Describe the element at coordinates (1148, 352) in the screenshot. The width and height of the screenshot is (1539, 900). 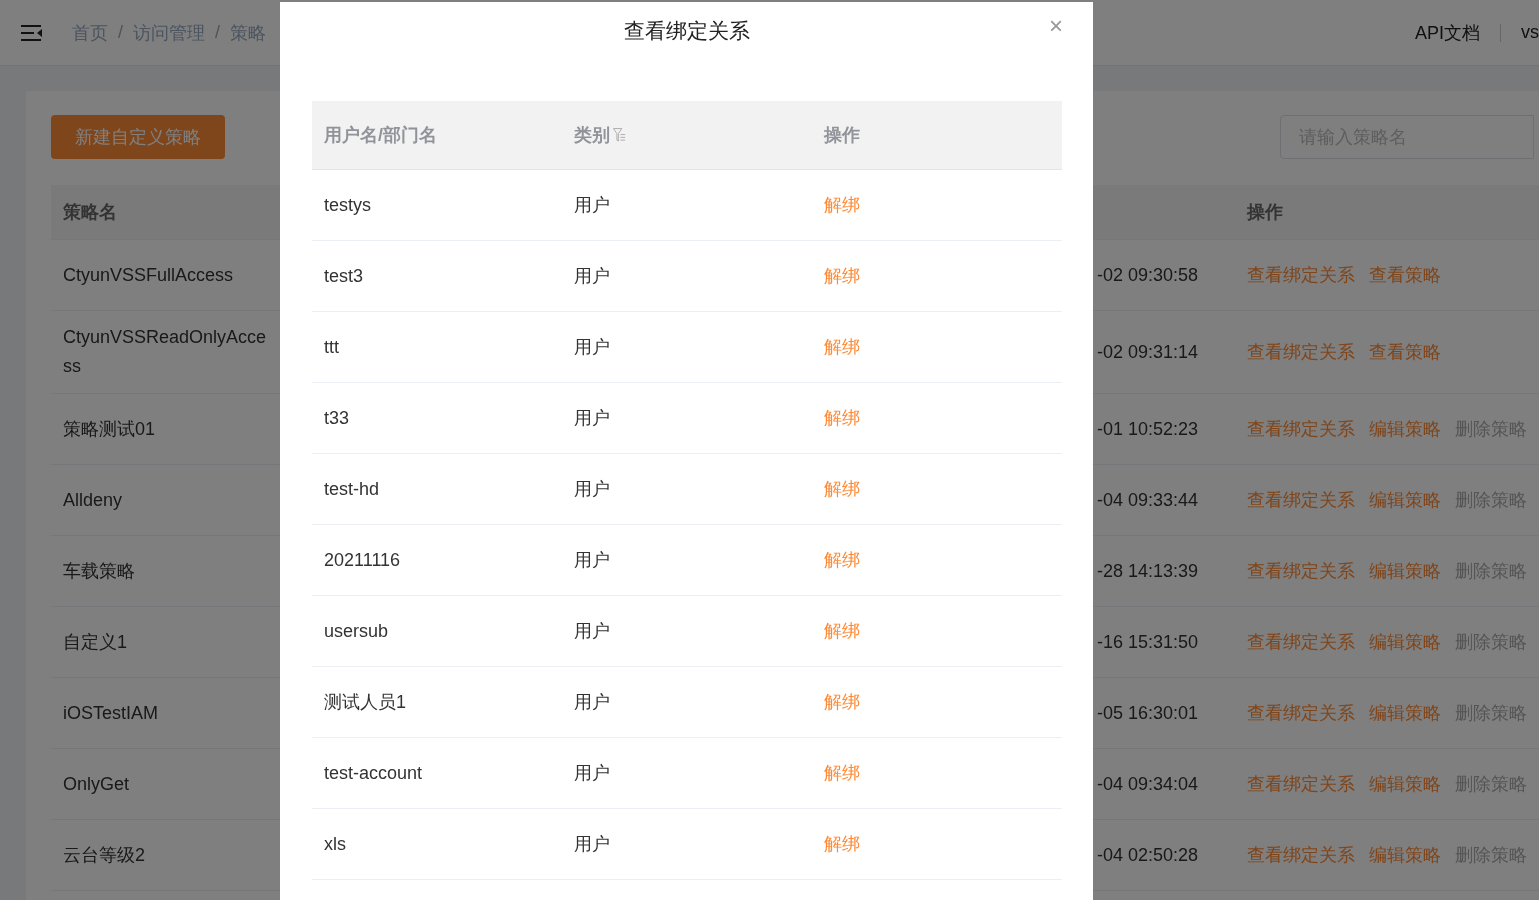
I see `created-time: -02 09:31:14` at that location.